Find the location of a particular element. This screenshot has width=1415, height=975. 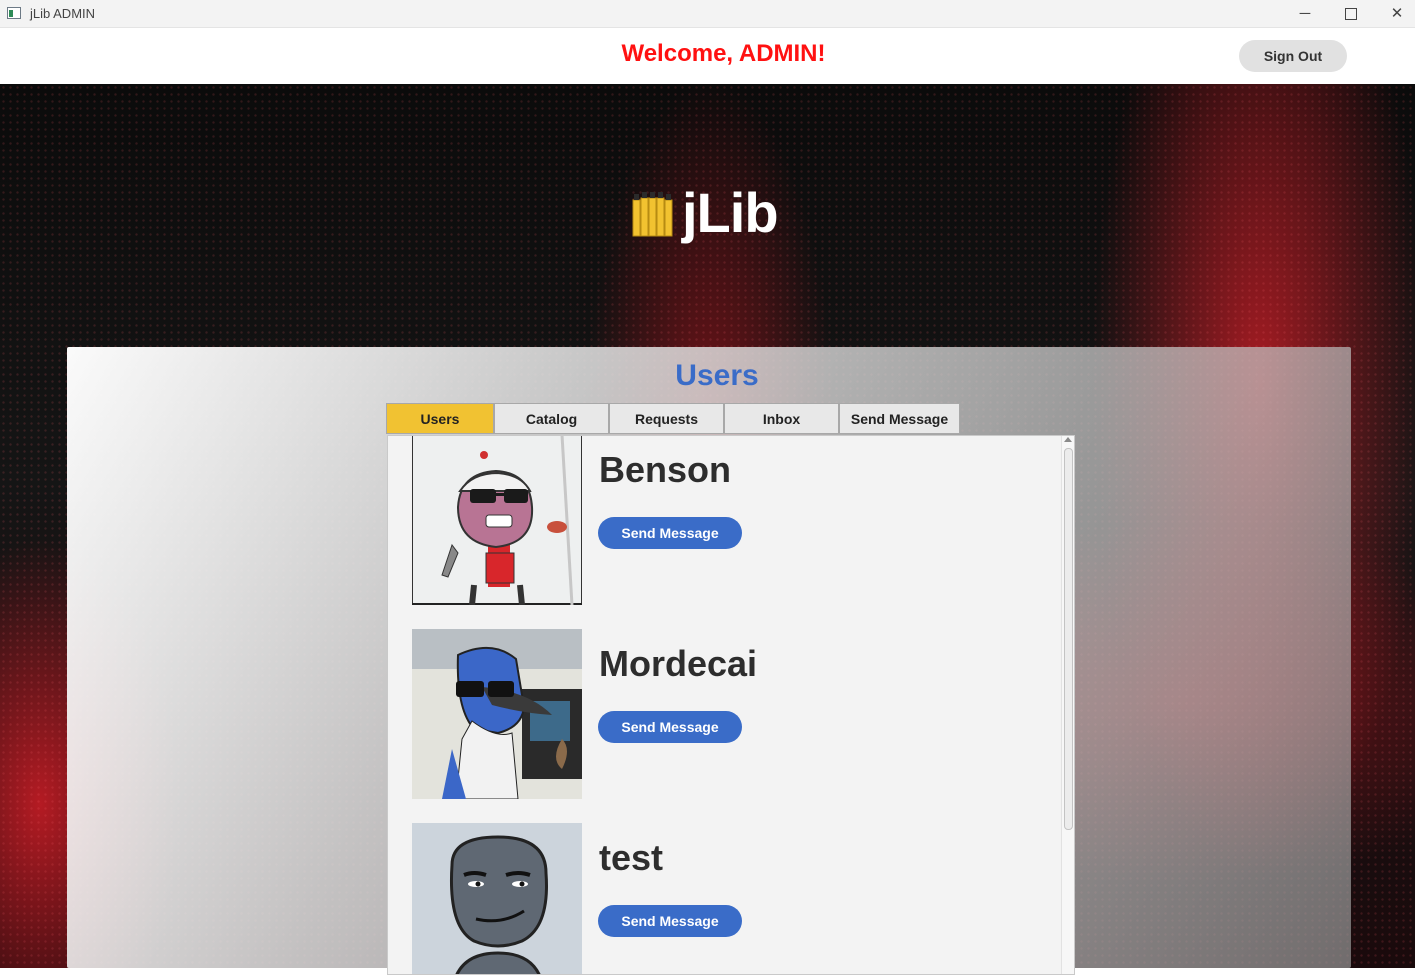

window-titlebar: jLib ADMIN ─ ✕ is located at coordinates (707, 14).